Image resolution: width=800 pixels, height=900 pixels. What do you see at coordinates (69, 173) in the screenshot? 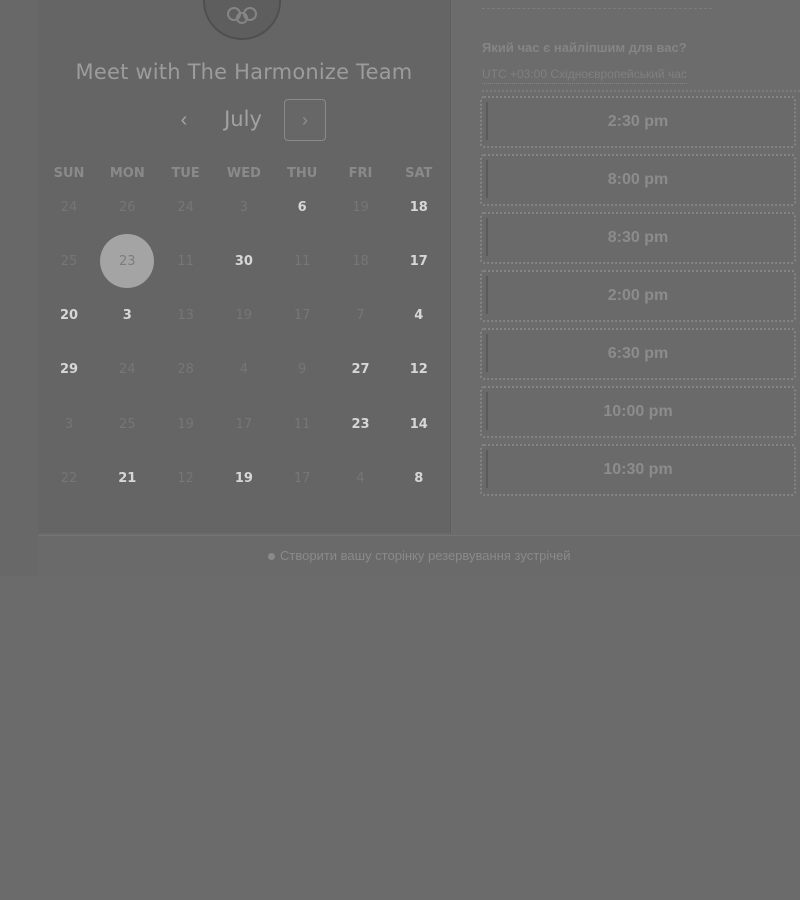
I see `weekday-label: SUN` at bounding box center [69, 173].